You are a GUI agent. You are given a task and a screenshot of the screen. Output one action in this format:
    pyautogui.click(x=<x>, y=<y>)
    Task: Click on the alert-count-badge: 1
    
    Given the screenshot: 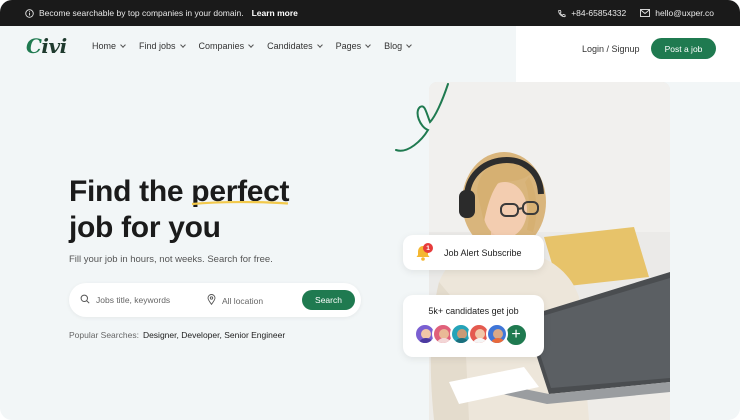 What is the action you would take?
    pyautogui.click(x=428, y=248)
    